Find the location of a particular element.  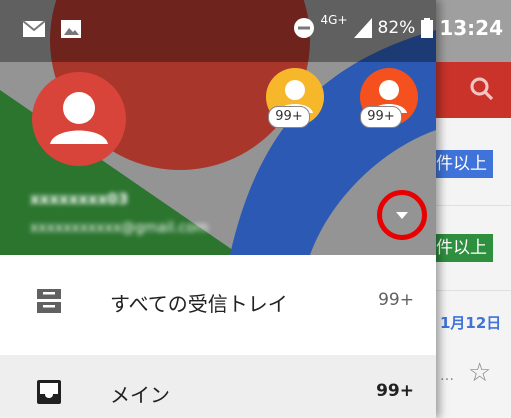

dropdown-arrow-icon is located at coordinates (402, 215).